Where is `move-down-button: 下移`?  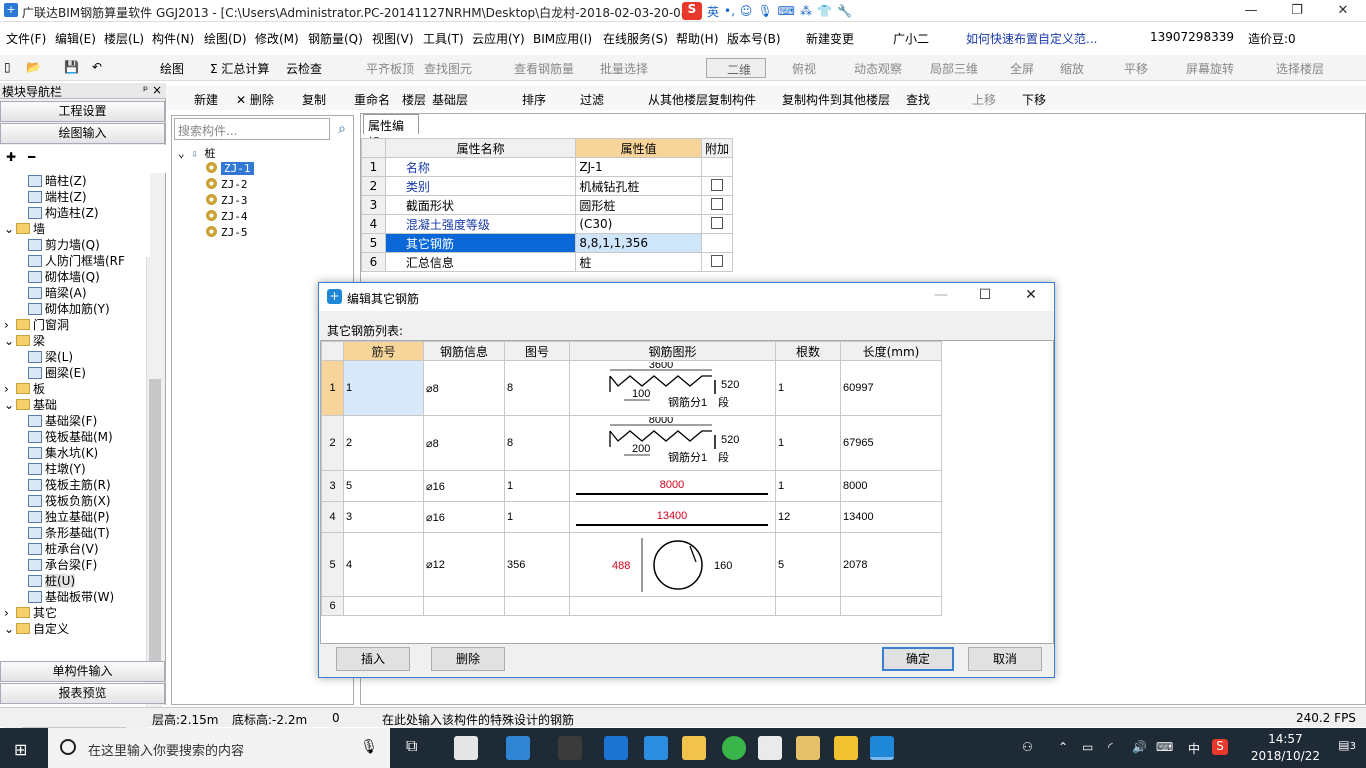 move-down-button: 下移 is located at coordinates (1034, 99).